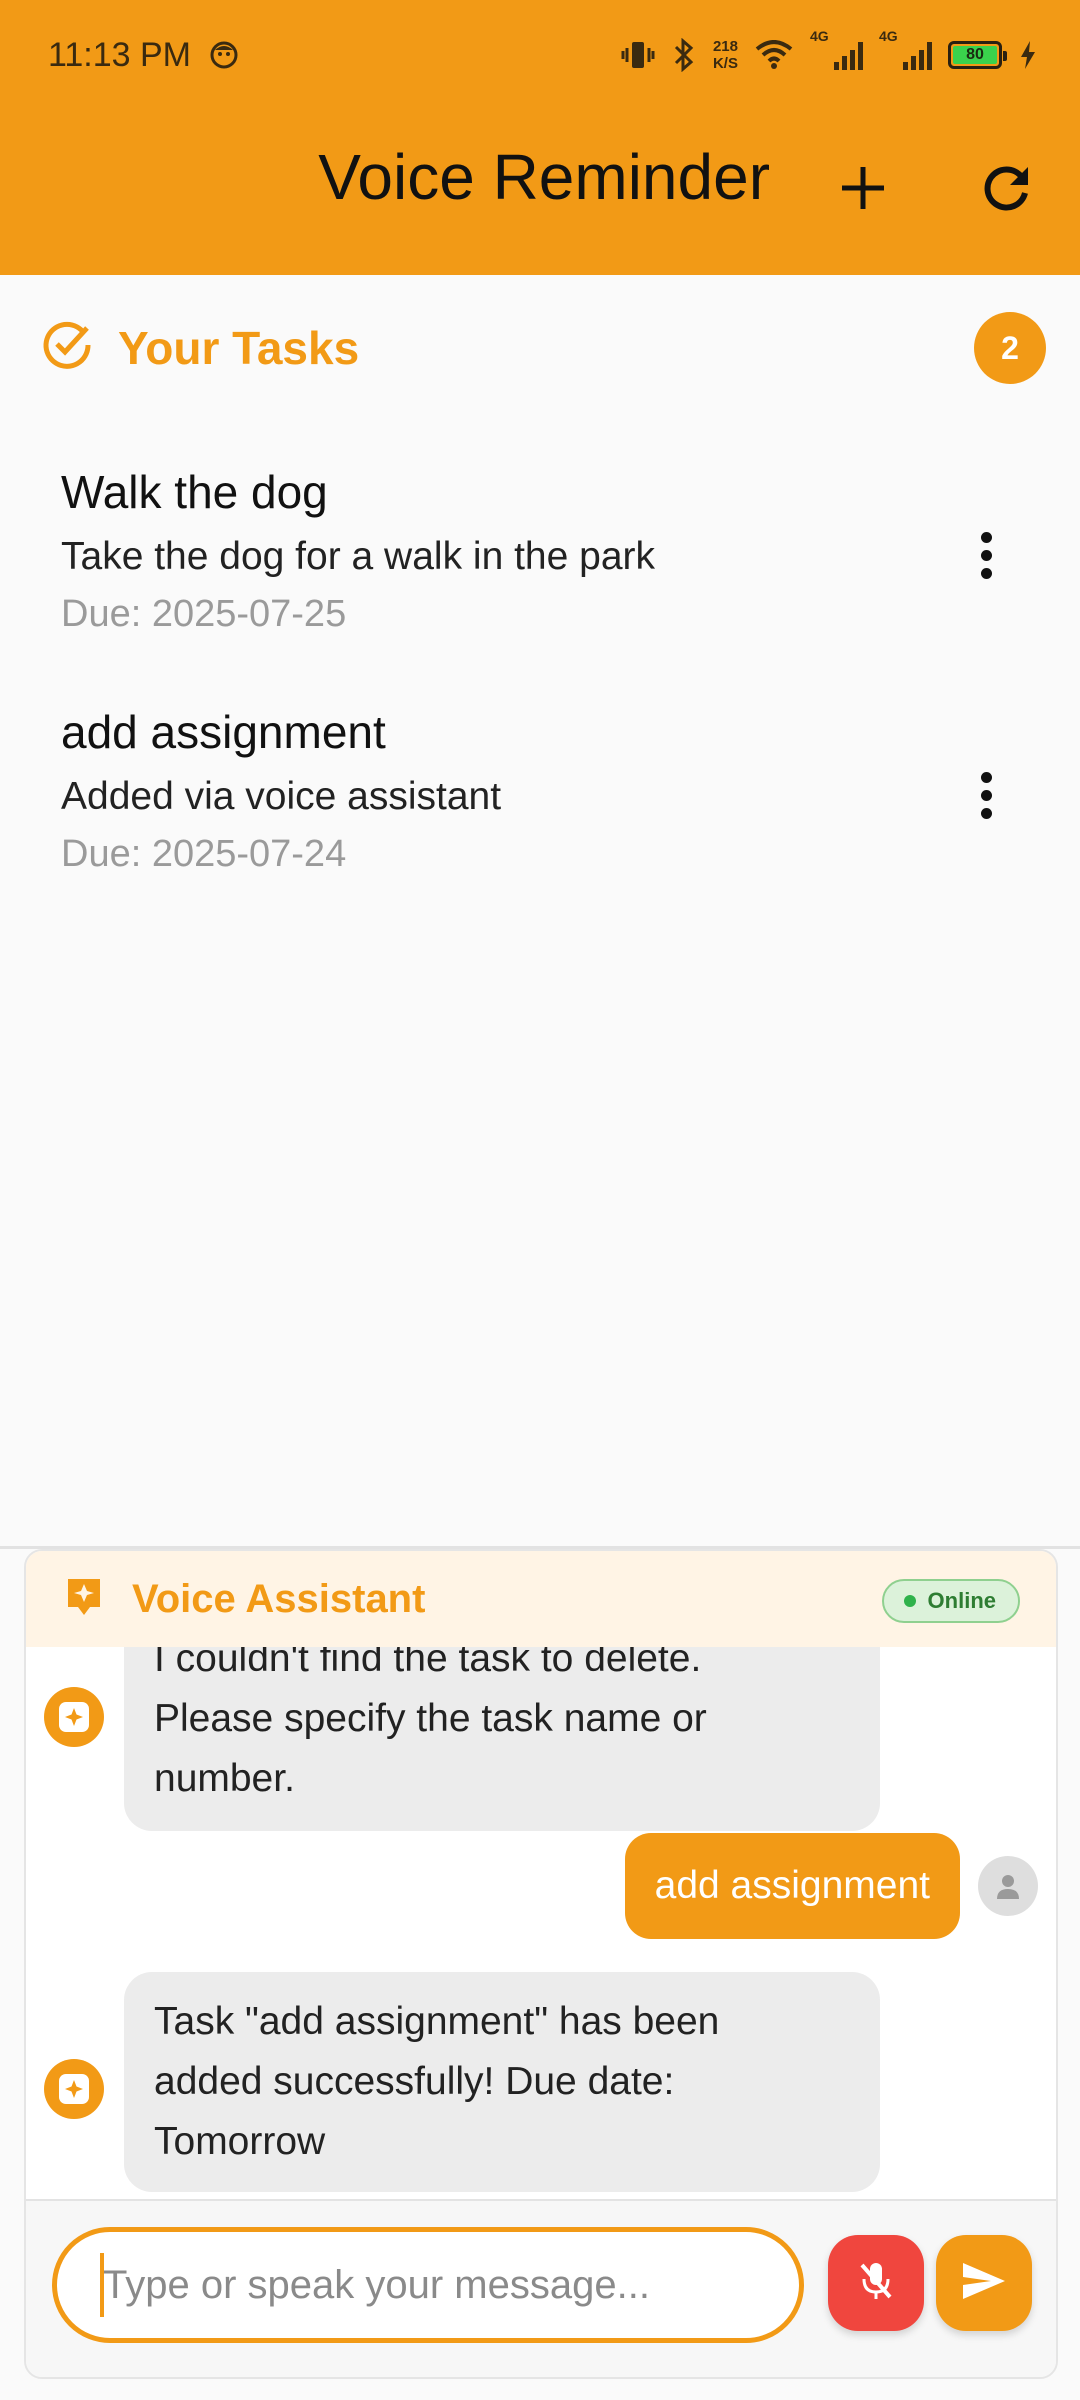  I want to click on assistant-header: Voice Assistant Online, so click(541, 1599).